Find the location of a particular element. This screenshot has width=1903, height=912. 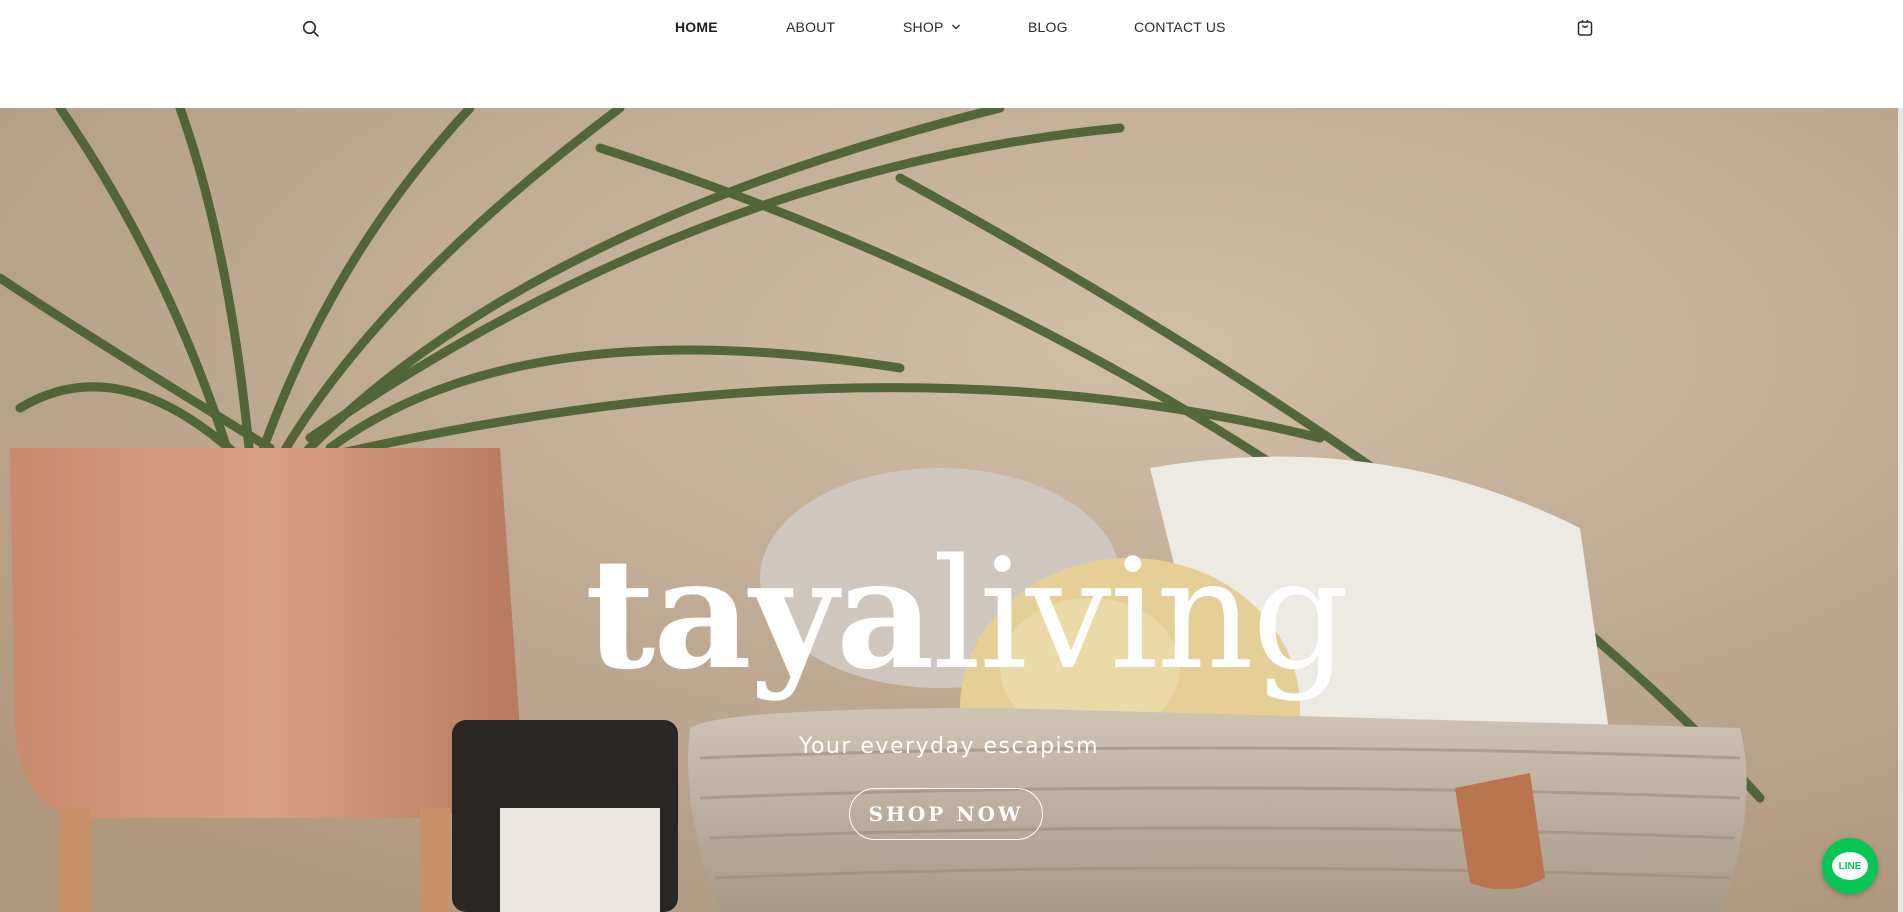

nav-home: HOME is located at coordinates (696, 27).